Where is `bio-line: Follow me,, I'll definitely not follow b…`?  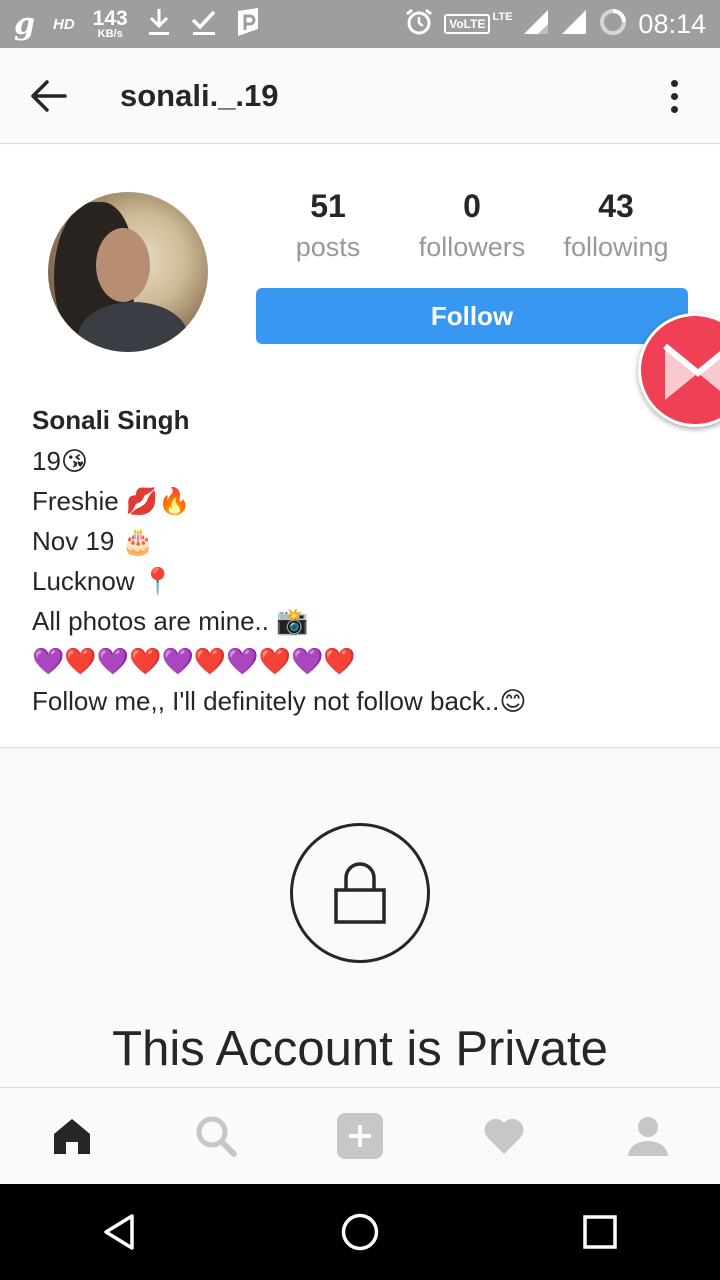
bio-line: Follow me,, I'll definitely not follow b… is located at coordinates (279, 701).